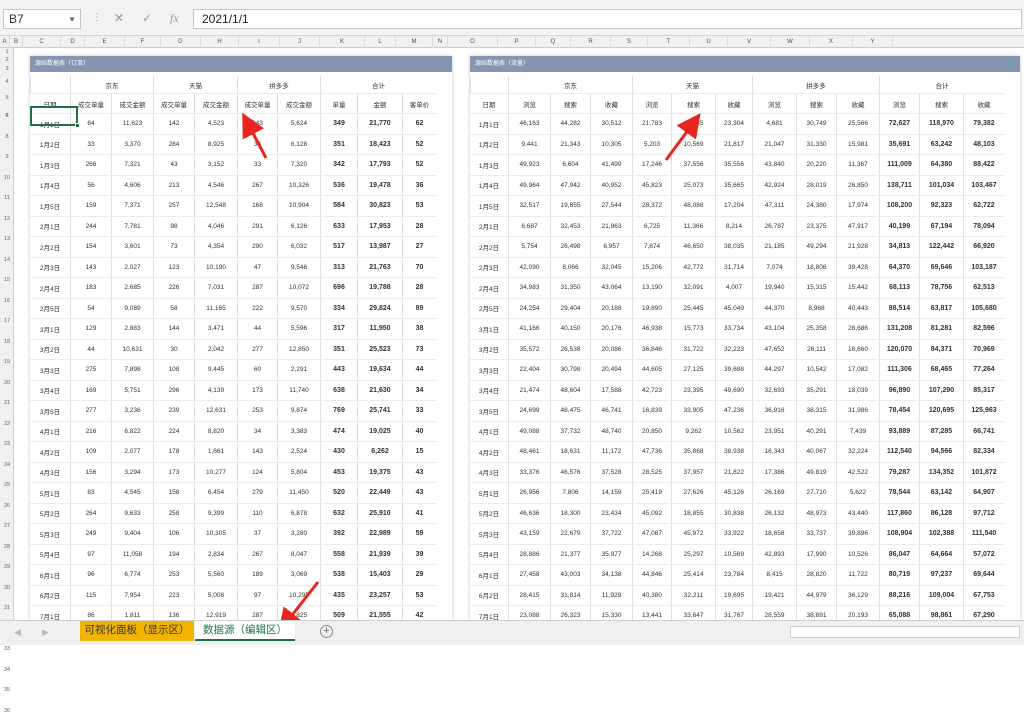  What do you see at coordinates (774, 185) in the screenshot?
I see `table-cell: 42,924` at bounding box center [774, 185].